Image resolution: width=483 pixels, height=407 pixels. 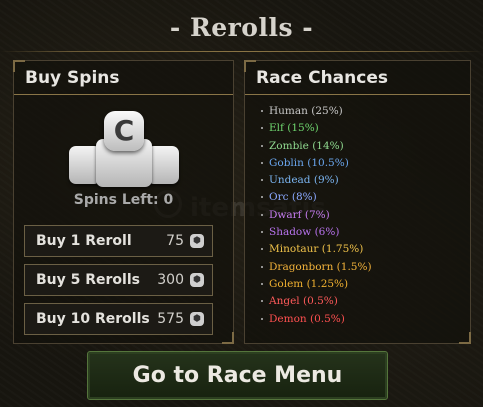 I want to click on buy-option-price: 575, so click(x=170, y=319).